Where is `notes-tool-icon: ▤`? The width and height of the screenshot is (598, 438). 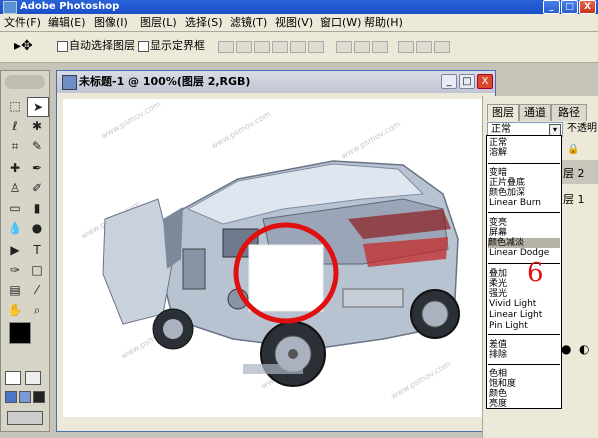
notes-tool-icon: ▤ is located at coordinates (15, 290).